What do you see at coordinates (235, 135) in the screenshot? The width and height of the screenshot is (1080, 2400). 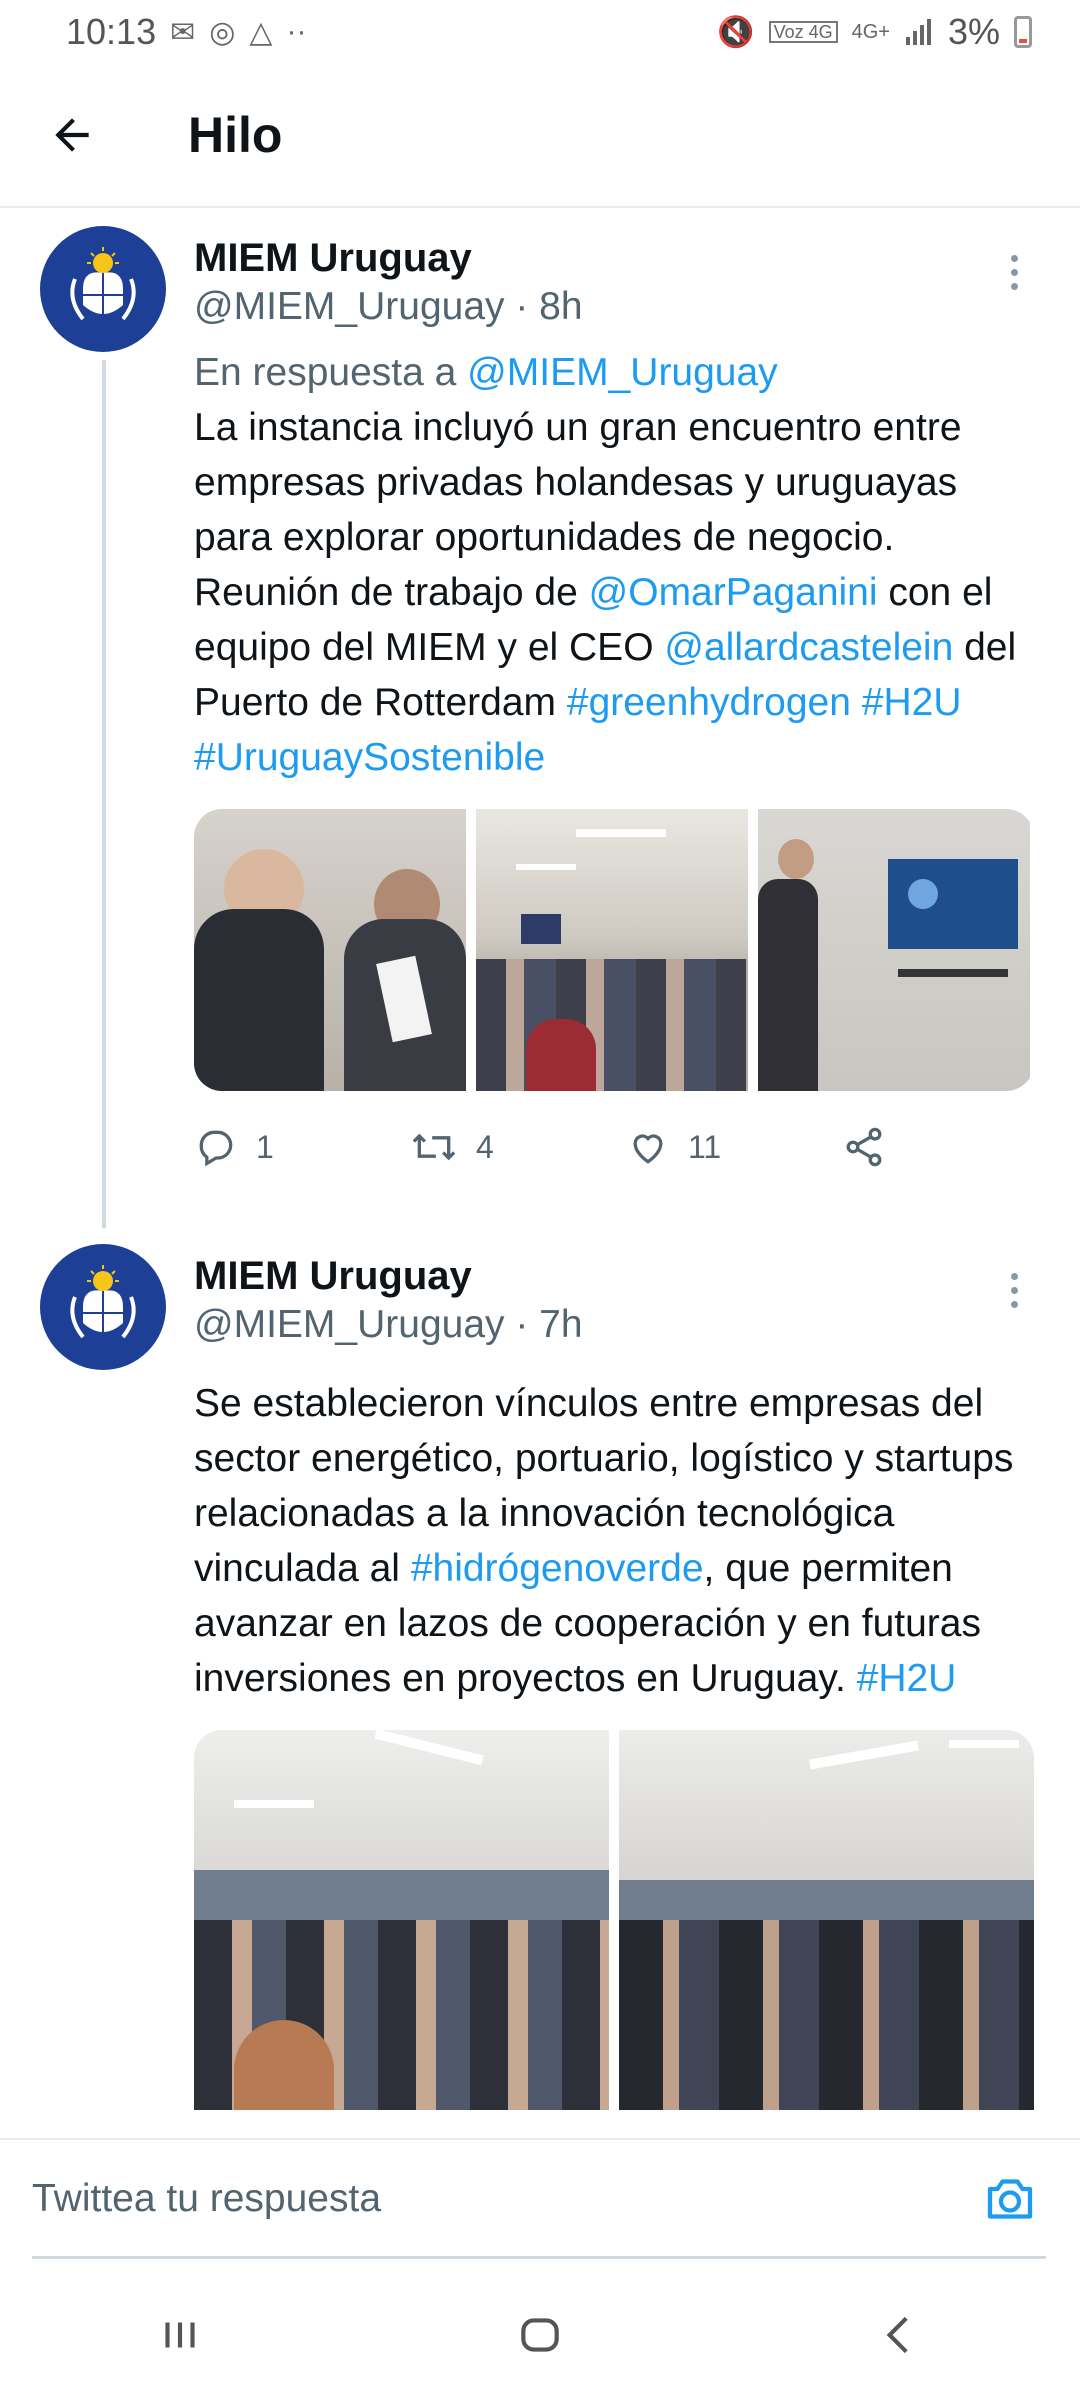 I see `page-title: Hilo` at bounding box center [235, 135].